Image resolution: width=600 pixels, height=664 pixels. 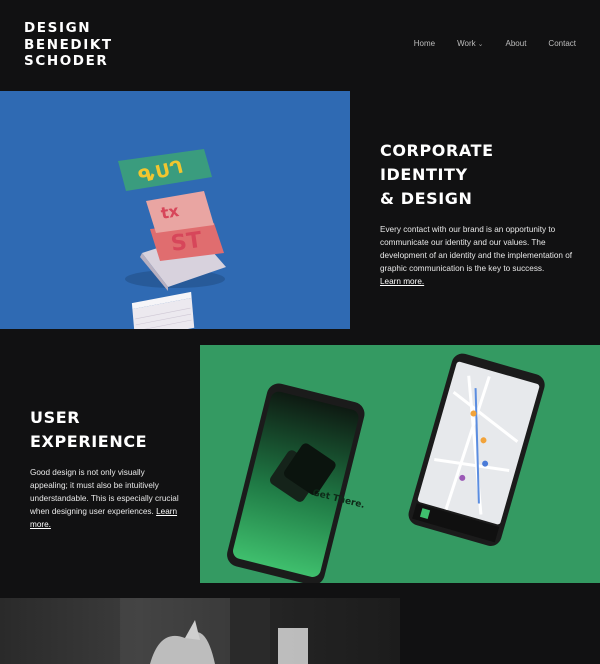 I want to click on logo-line-2: BENEDIKT, so click(x=68, y=44).